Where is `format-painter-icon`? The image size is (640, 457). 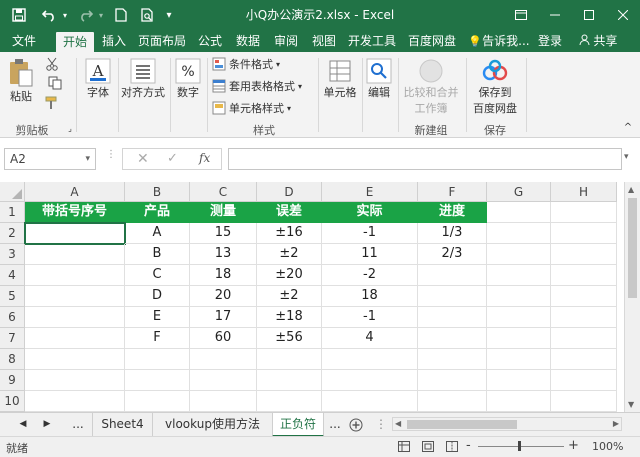 format-painter-icon is located at coordinates (52, 104).